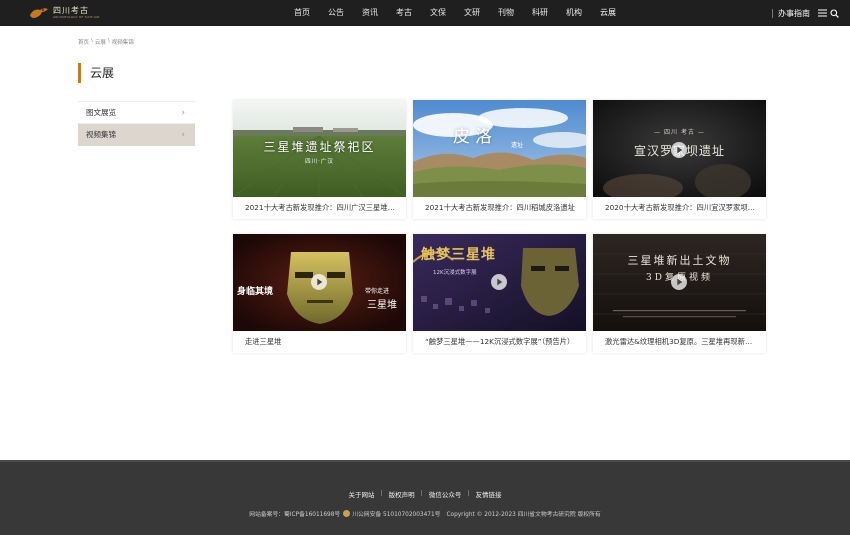 The width and height of the screenshot is (850, 535). I want to click on nav-item-science: 科研, so click(540, 13).